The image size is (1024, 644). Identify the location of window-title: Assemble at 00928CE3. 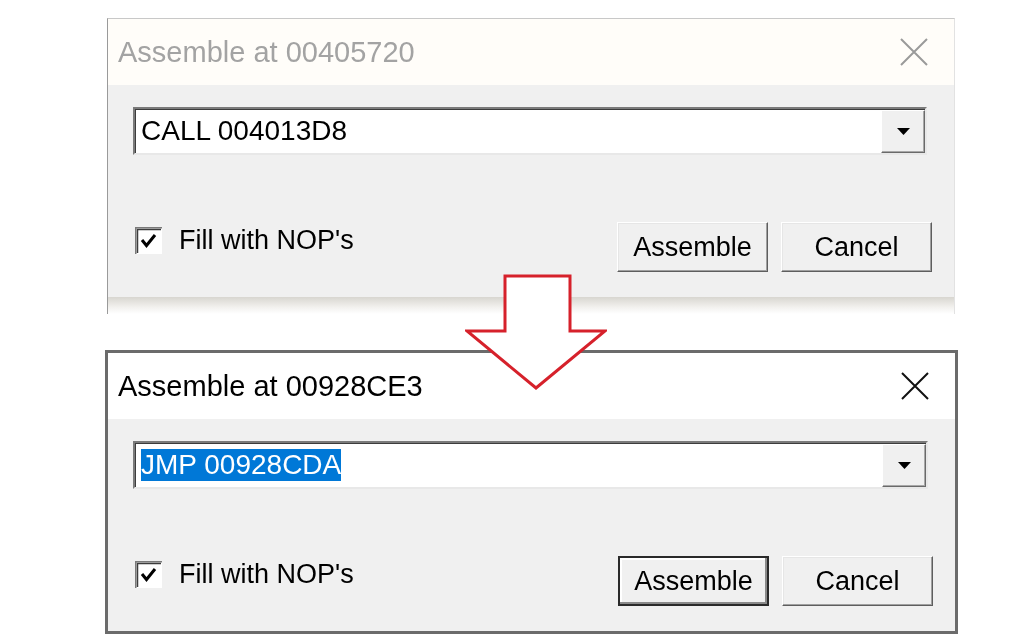
(270, 386).